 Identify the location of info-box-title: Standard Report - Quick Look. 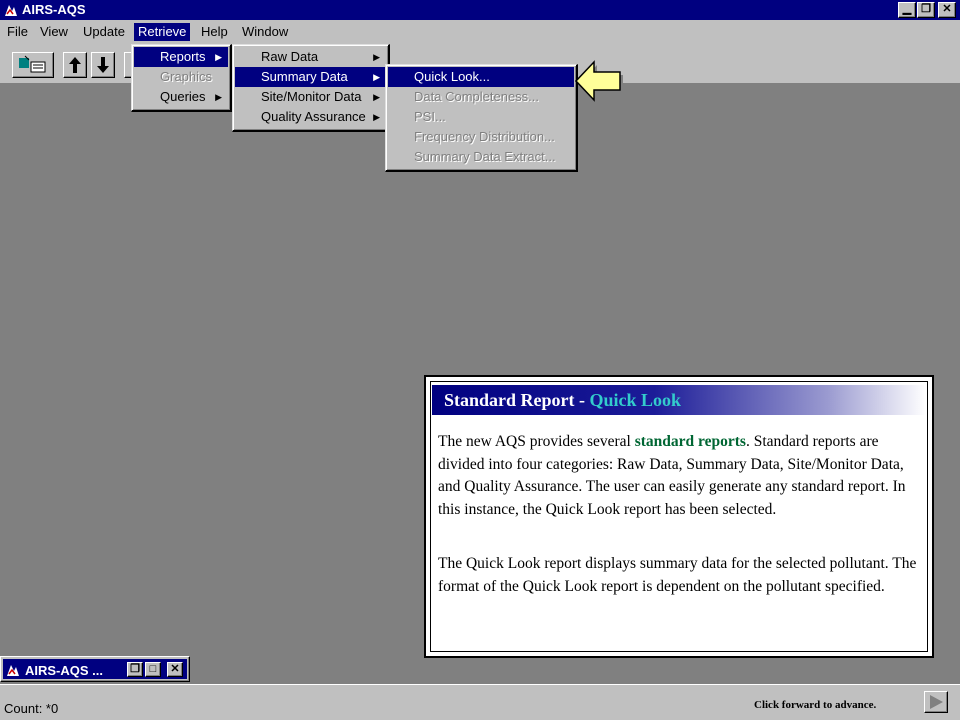
(562, 400).